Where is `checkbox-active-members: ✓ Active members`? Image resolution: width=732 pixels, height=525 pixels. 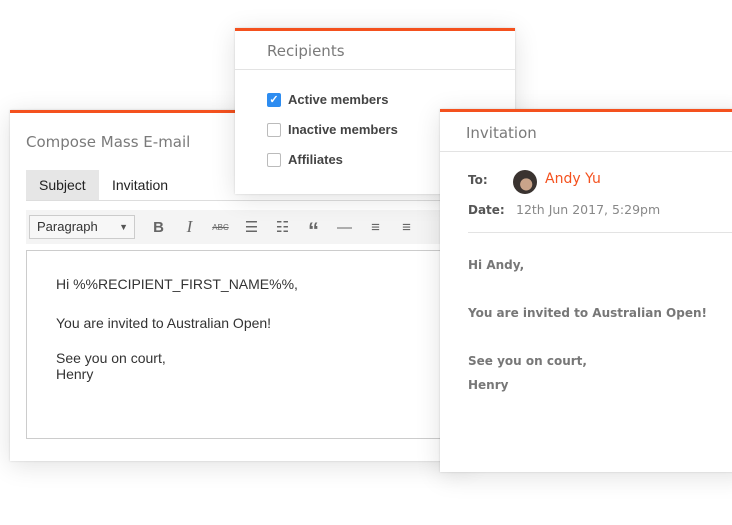
checkbox-active-members: ✓ Active members is located at coordinates (327, 99).